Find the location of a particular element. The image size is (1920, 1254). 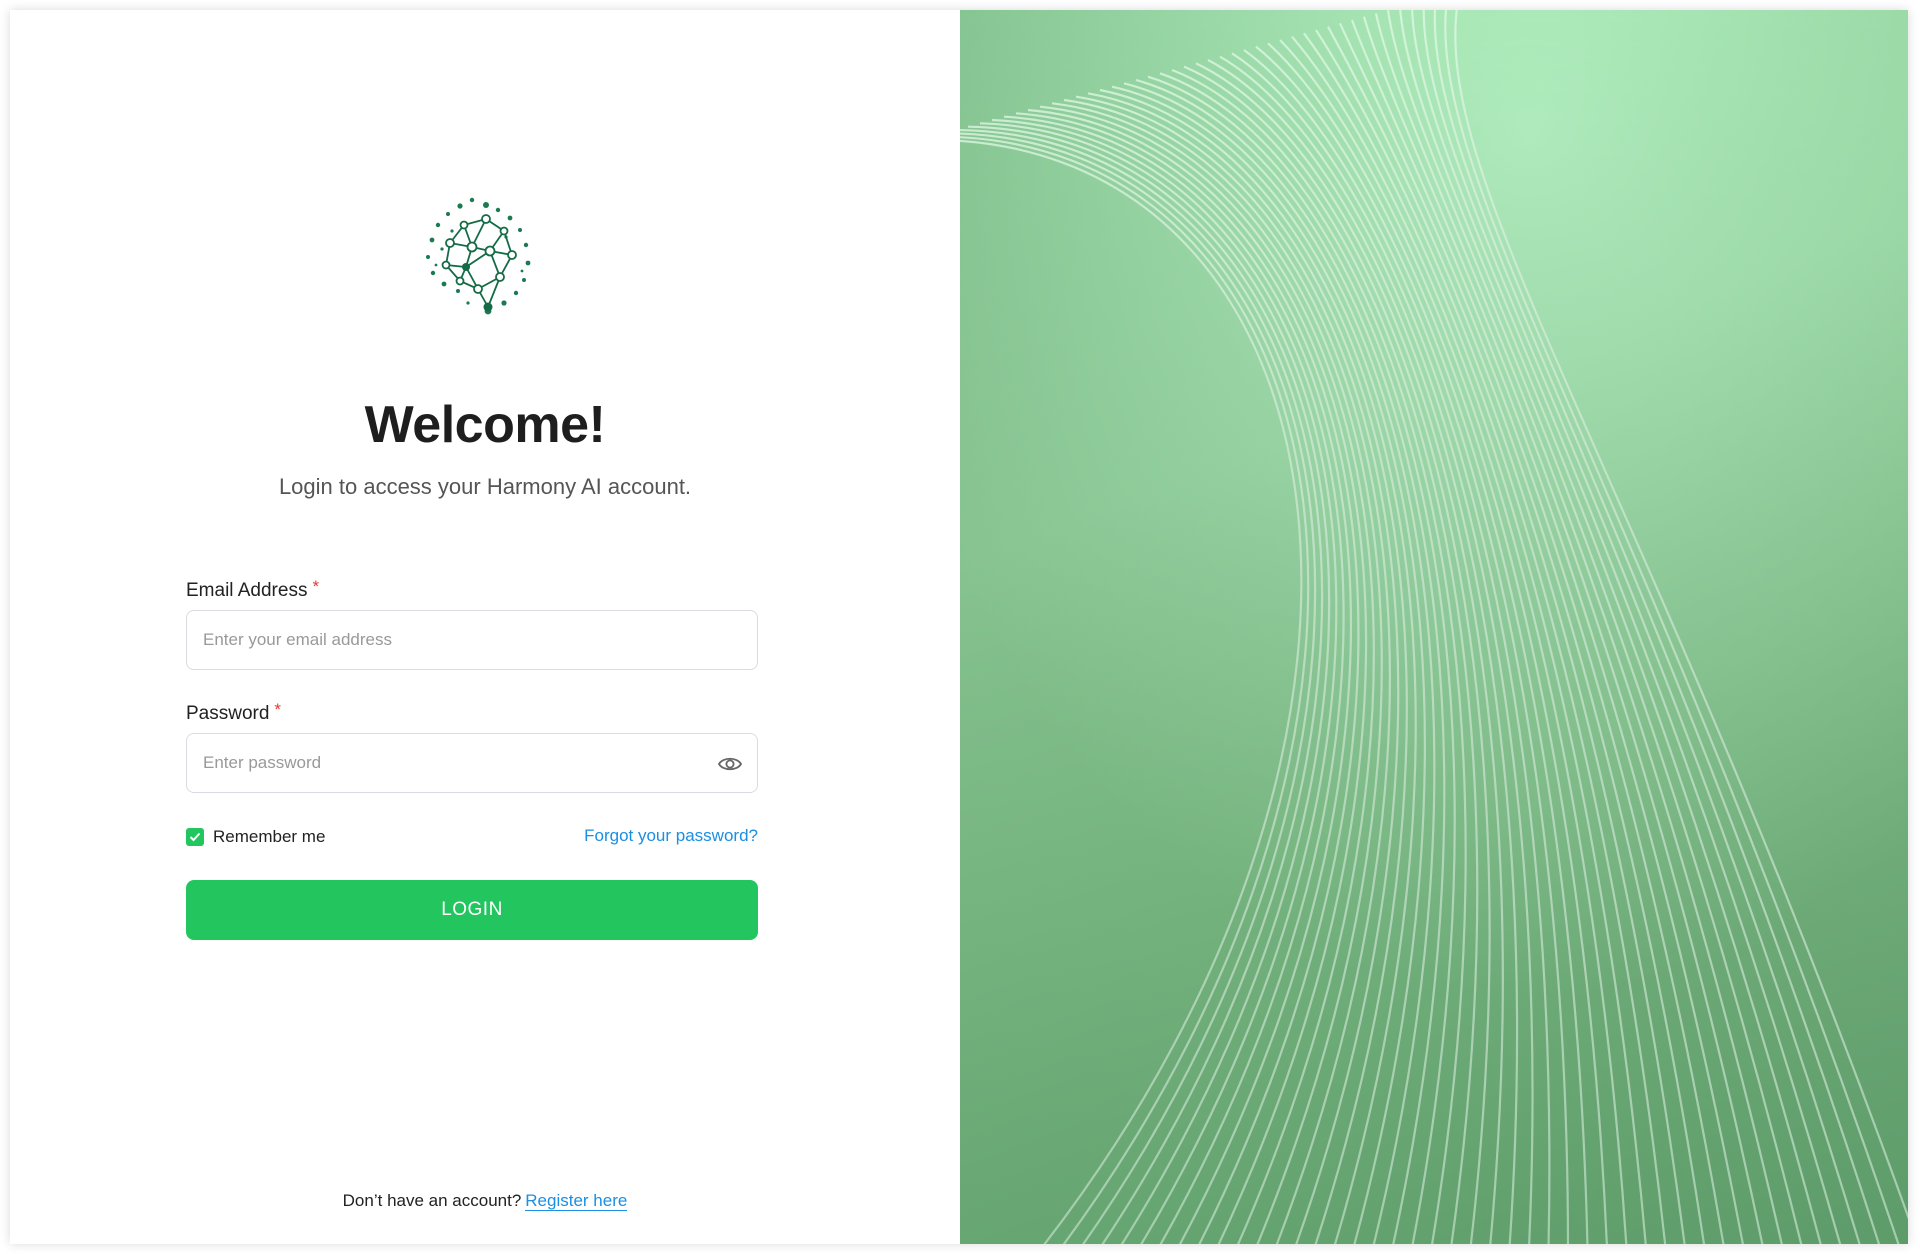

password-label-text: Password is located at coordinates (228, 713).